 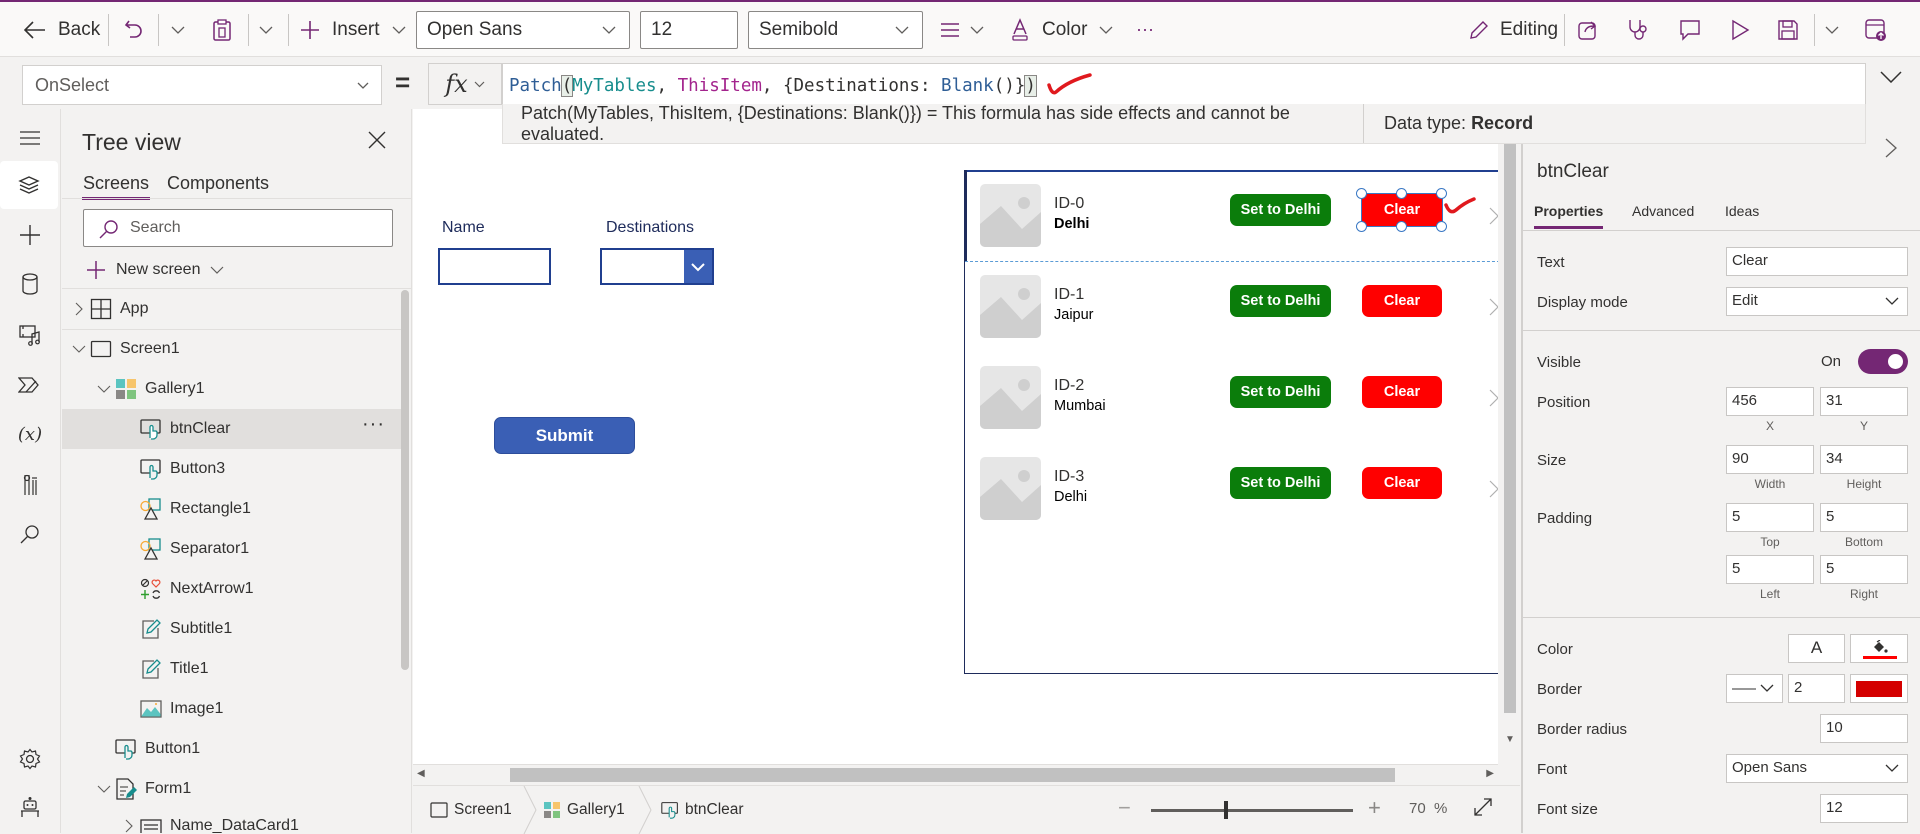 I want to click on tree-search-input: Search, so click(x=238, y=228).